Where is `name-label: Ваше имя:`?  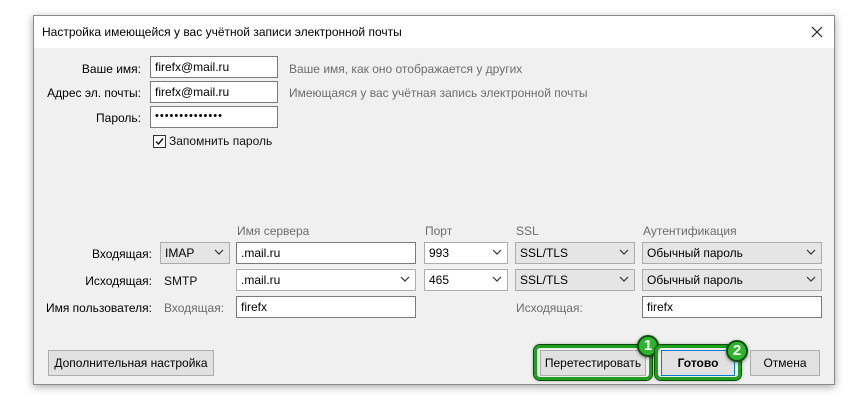 name-label: Ваше имя: is located at coordinates (111, 69).